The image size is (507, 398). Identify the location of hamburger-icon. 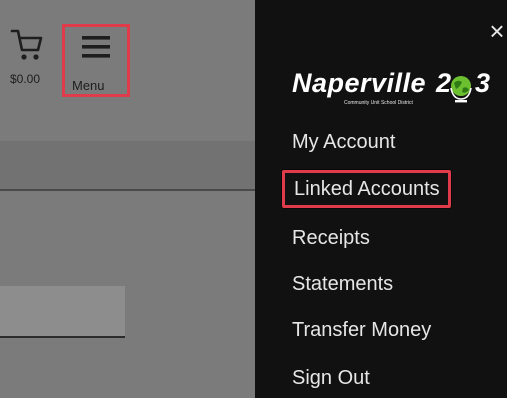
(96, 47).